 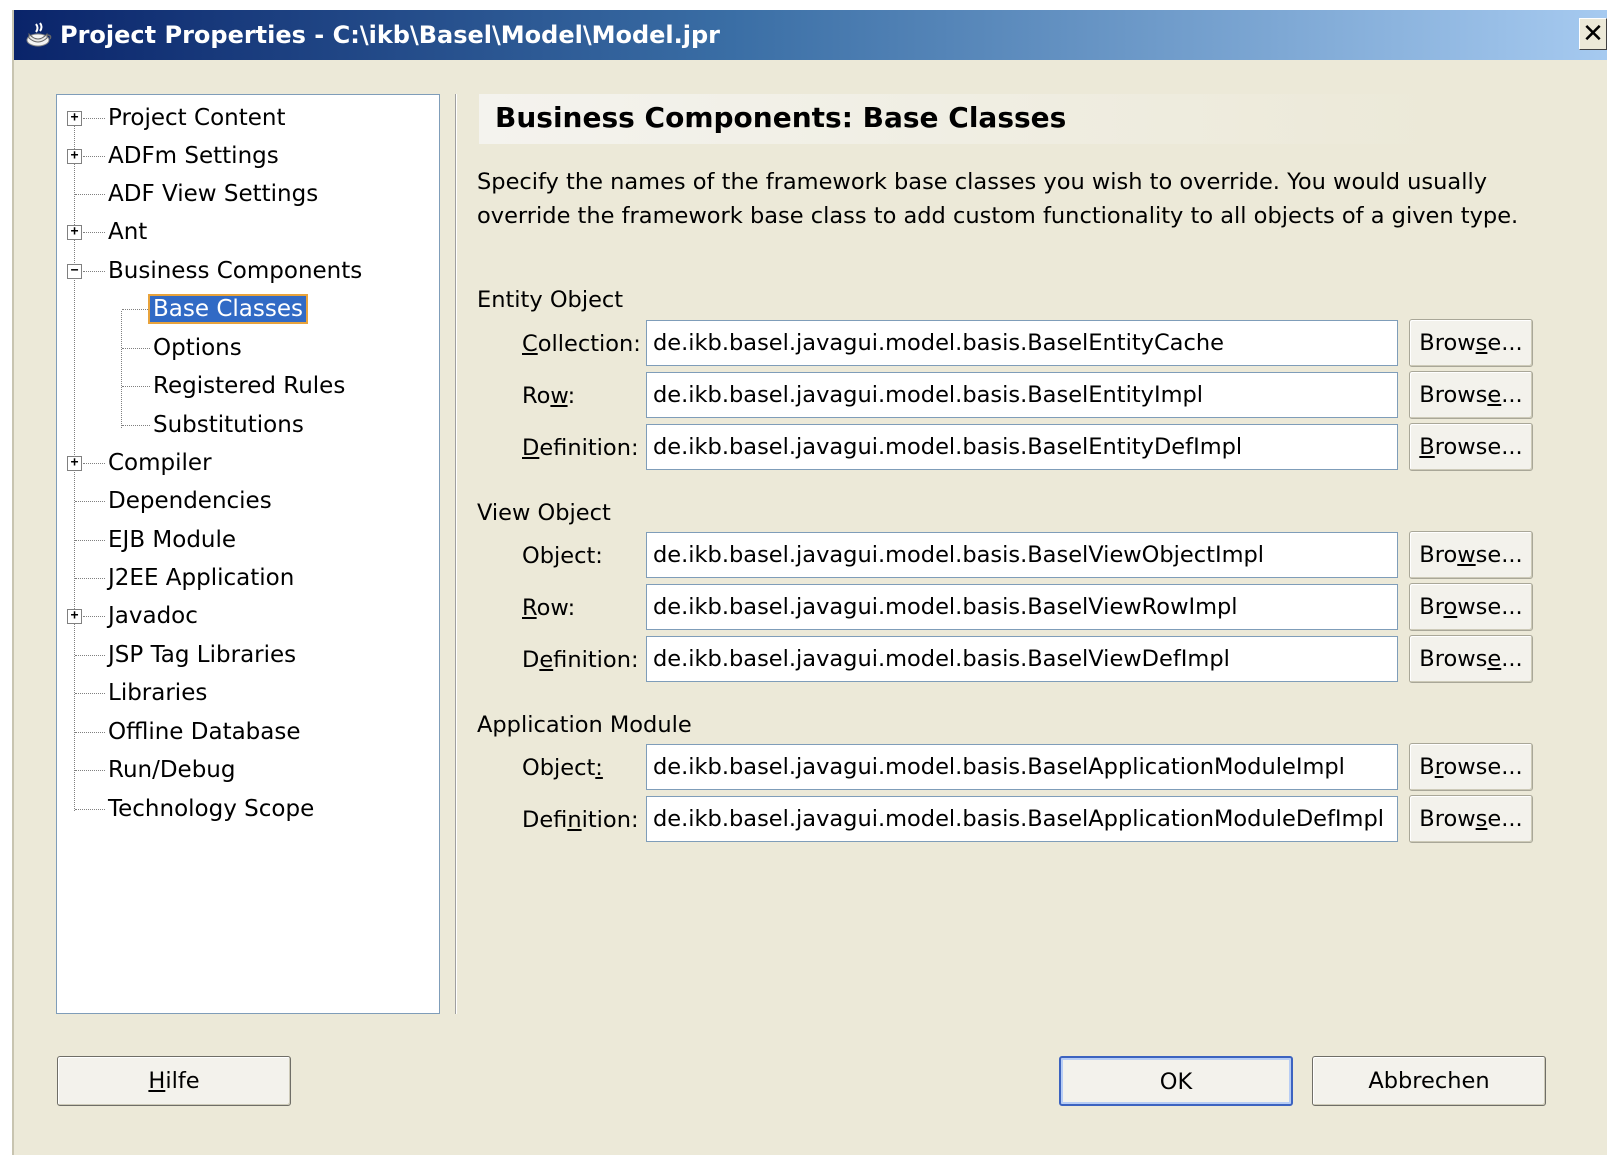 I want to click on tree-item-label: Dependencies, so click(x=190, y=501).